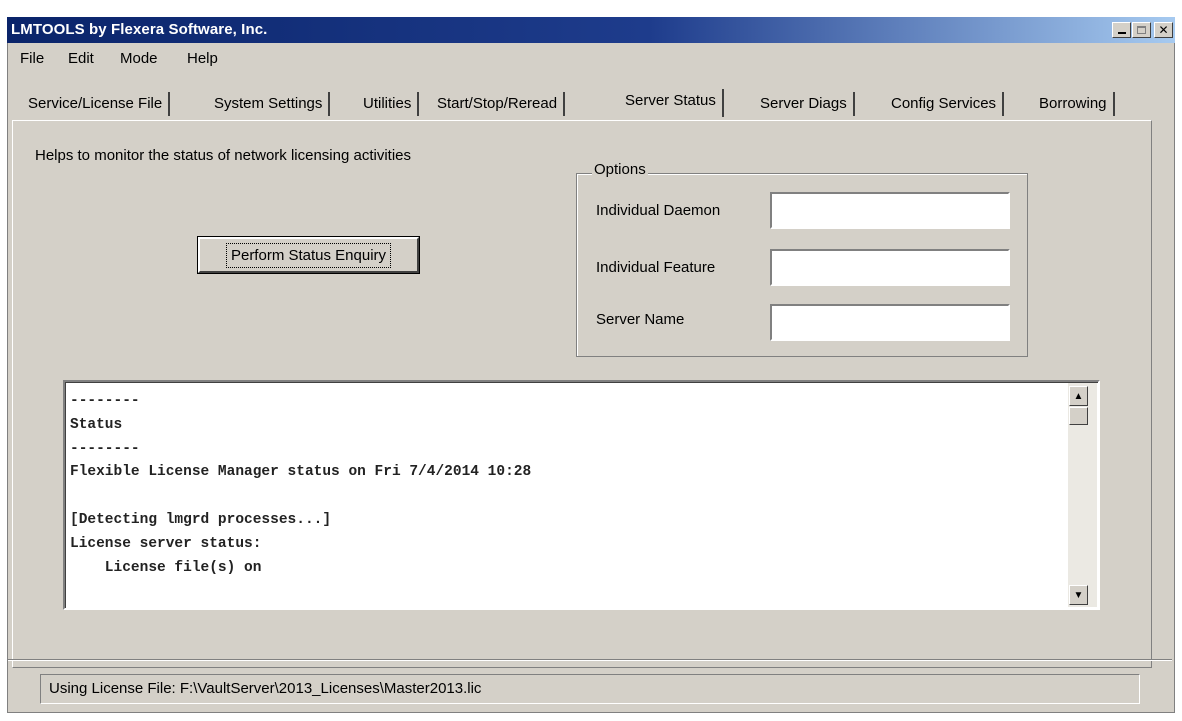 This screenshot has width=1182, height=721. Describe the element at coordinates (1078, 416) in the screenshot. I see `scroll-thumb` at that location.